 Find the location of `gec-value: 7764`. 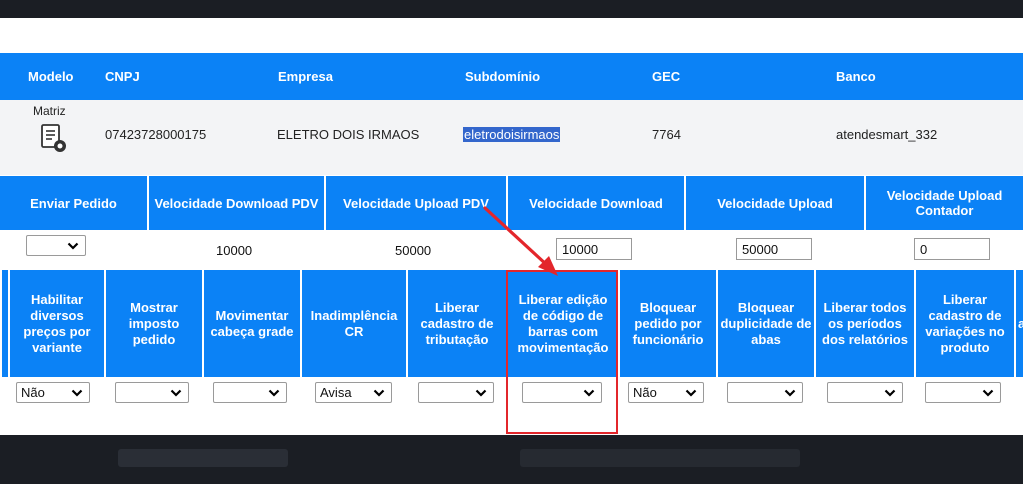

gec-value: 7764 is located at coordinates (666, 134).